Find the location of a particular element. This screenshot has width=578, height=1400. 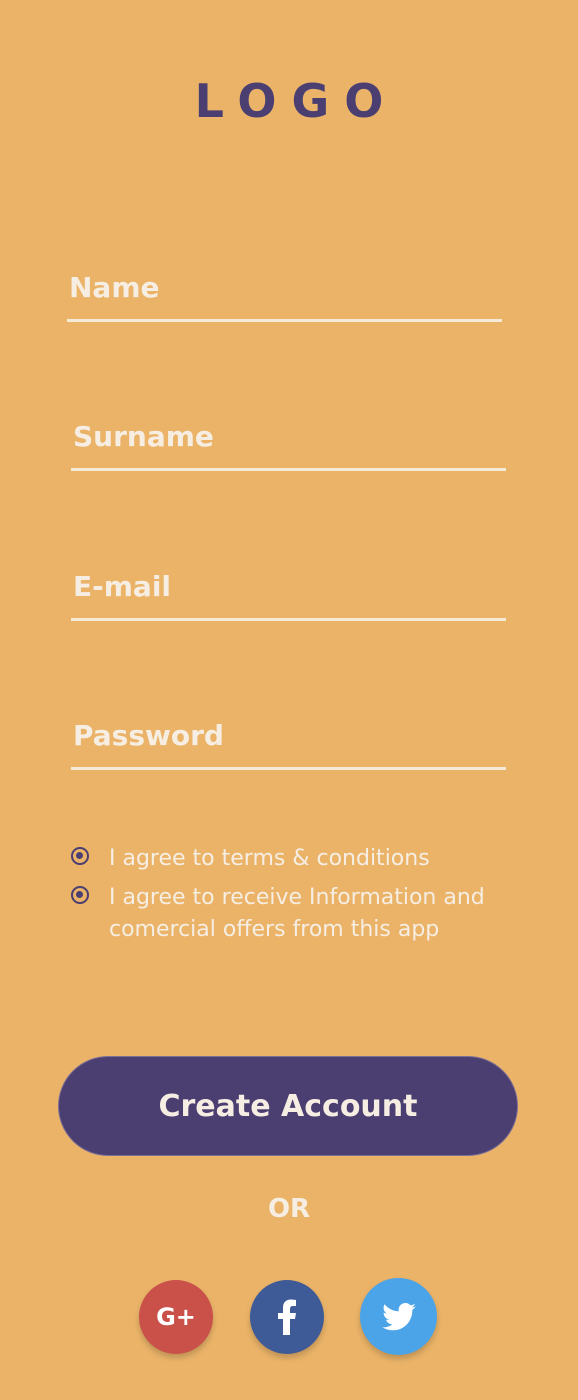

google-plus-icon: G+ is located at coordinates (176, 1317).